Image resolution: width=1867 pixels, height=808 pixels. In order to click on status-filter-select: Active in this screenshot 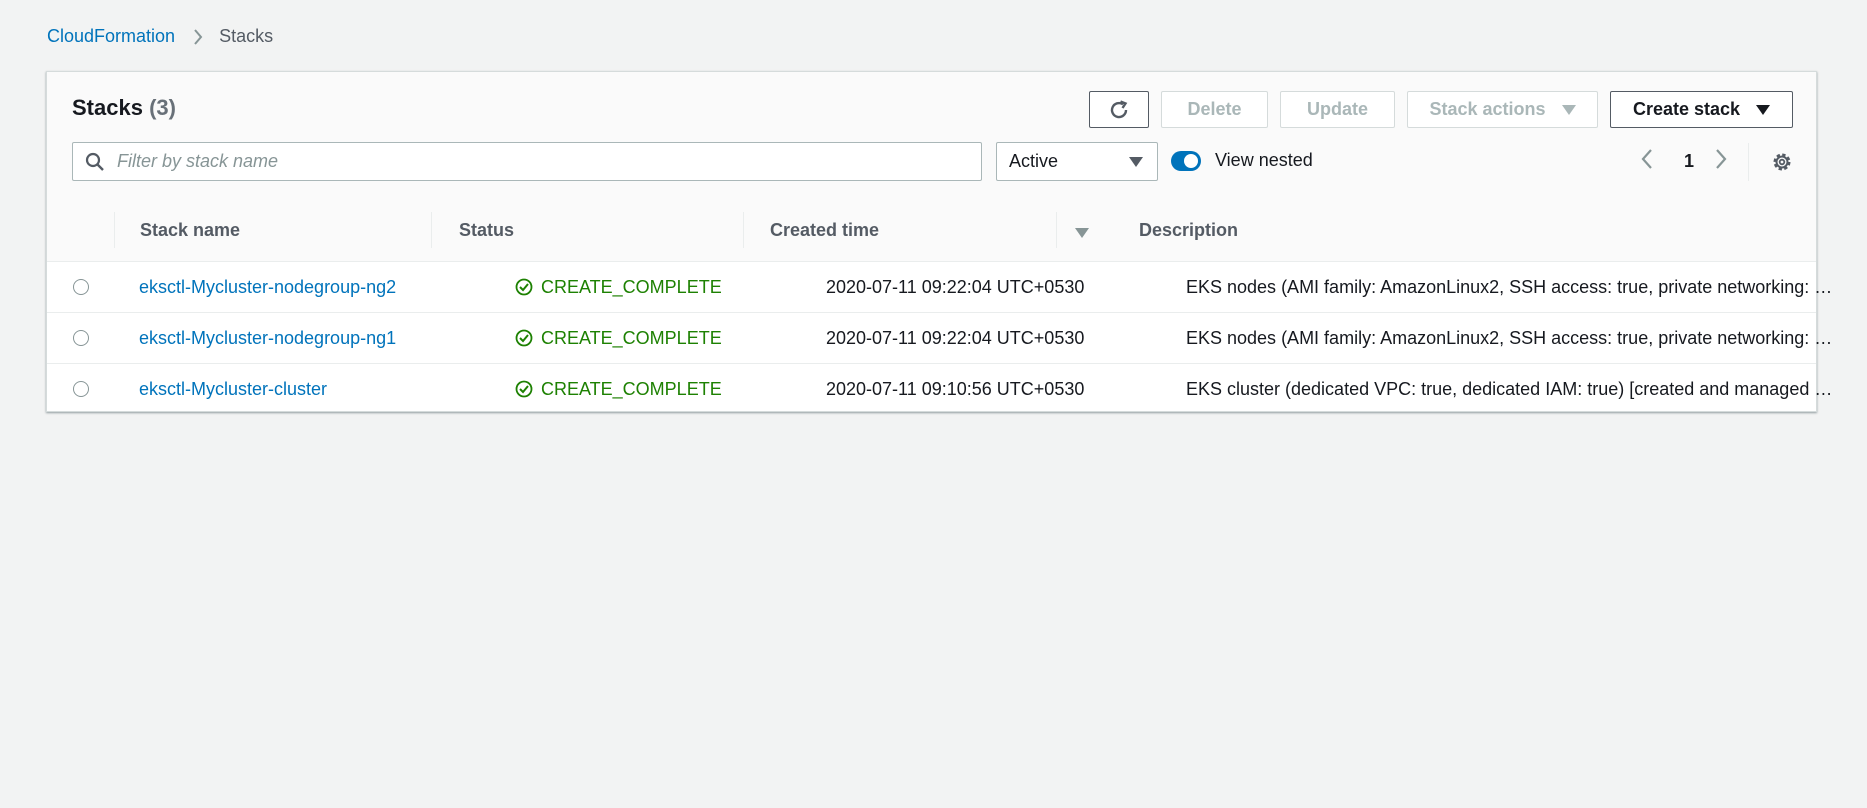, I will do `click(1077, 161)`.